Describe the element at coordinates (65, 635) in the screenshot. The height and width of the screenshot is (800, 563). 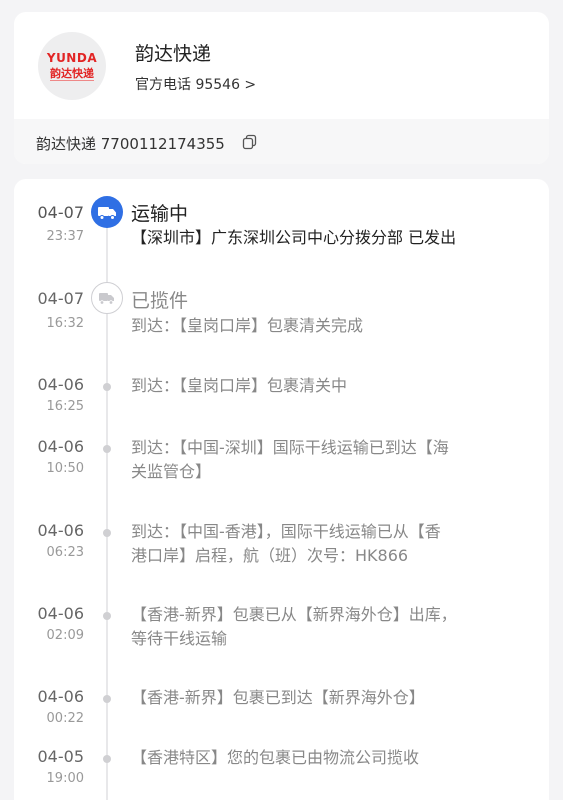
I see `event-time: 02:09` at that location.